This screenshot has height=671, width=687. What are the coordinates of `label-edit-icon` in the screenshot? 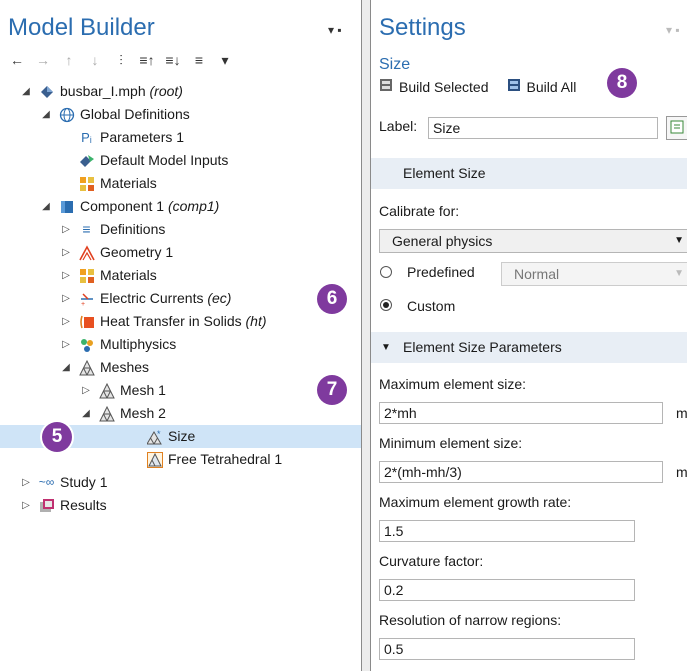 It's located at (676, 128).